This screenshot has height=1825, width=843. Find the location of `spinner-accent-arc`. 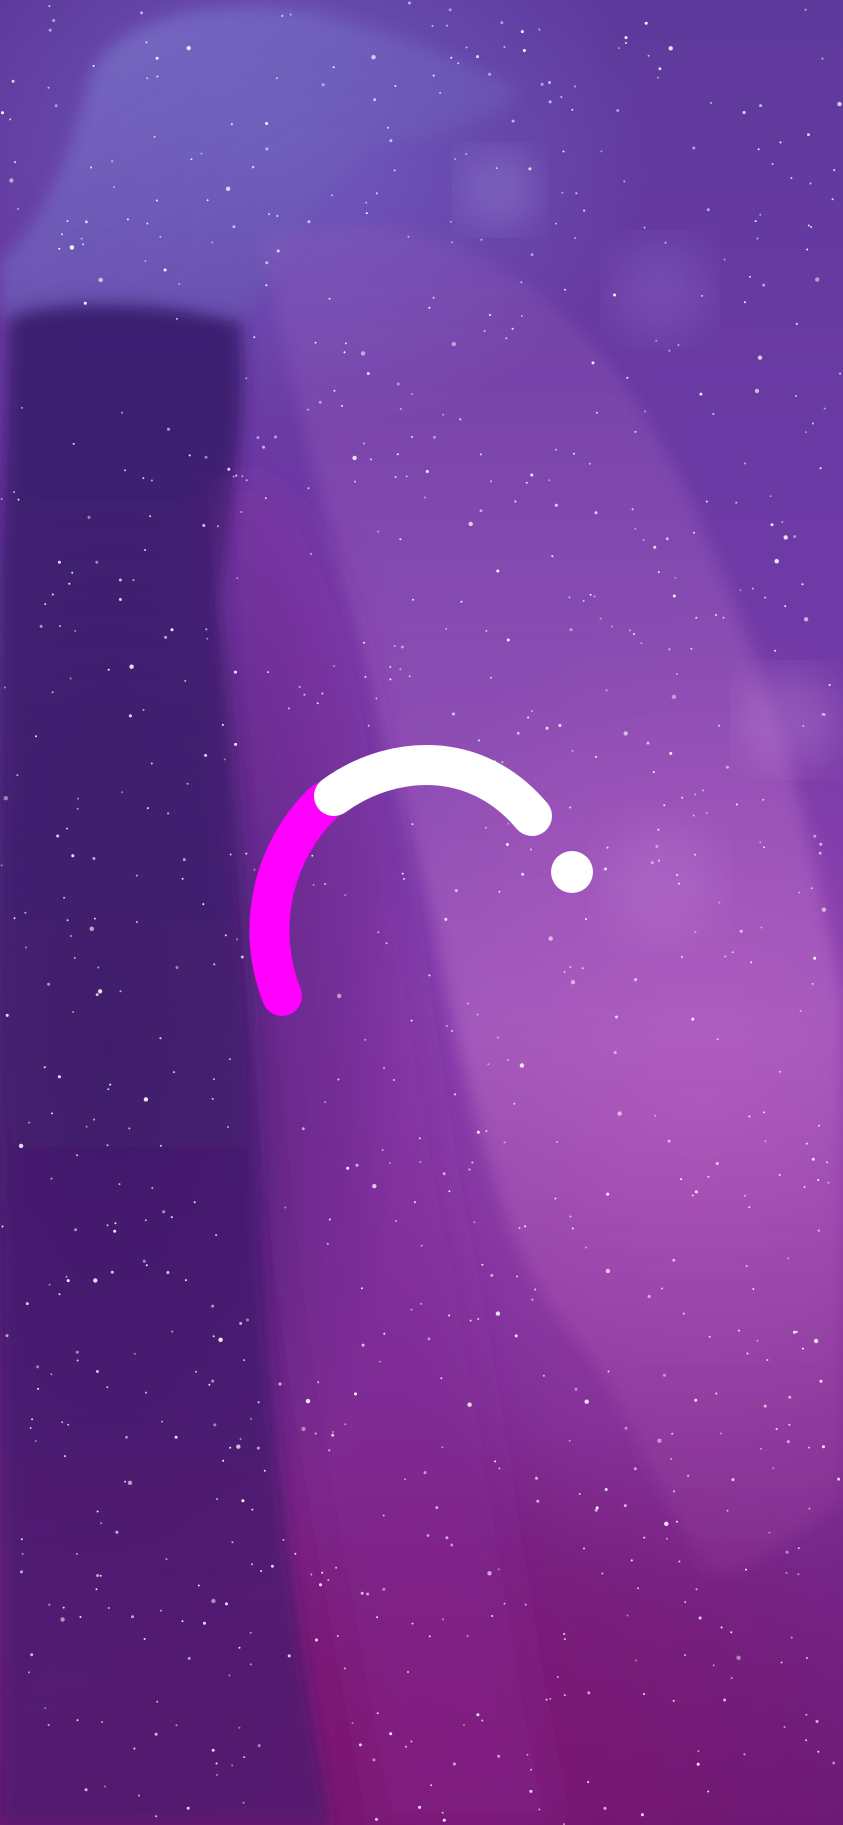

spinner-accent-arc is located at coordinates (296, 899).